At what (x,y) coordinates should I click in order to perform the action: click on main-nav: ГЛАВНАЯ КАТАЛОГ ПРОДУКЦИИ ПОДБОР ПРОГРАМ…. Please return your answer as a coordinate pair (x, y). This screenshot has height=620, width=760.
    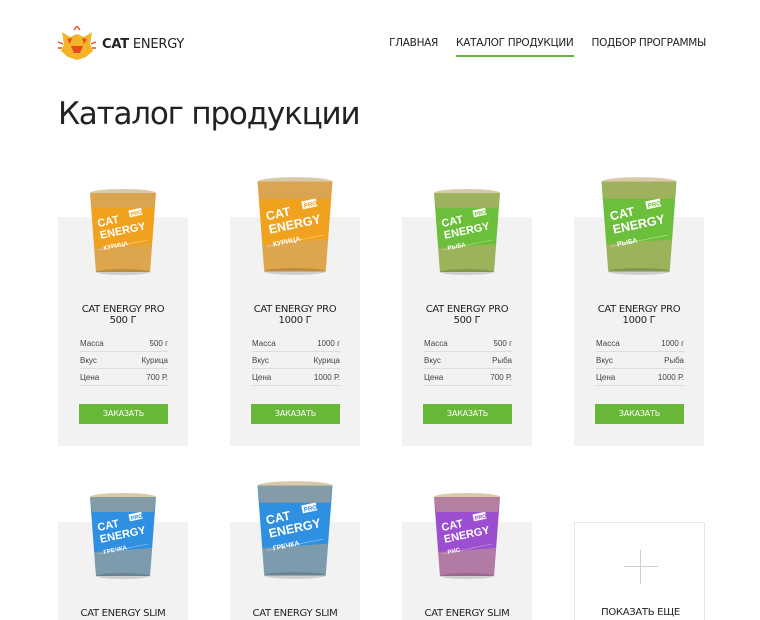
    Looking at the image, I should click on (547, 47).